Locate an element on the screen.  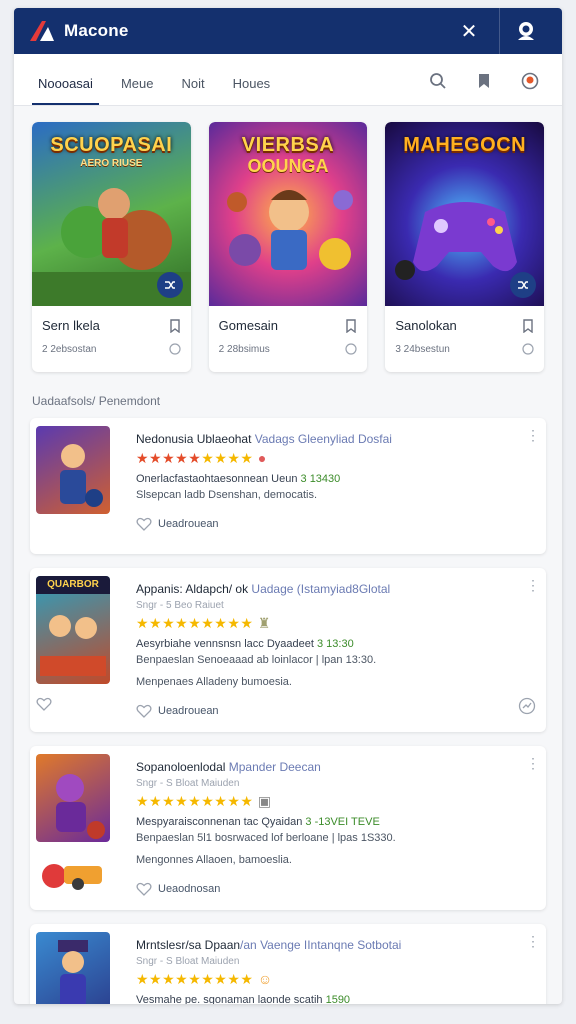
heart-badge-icon: ● is located at coordinates (262, 458).